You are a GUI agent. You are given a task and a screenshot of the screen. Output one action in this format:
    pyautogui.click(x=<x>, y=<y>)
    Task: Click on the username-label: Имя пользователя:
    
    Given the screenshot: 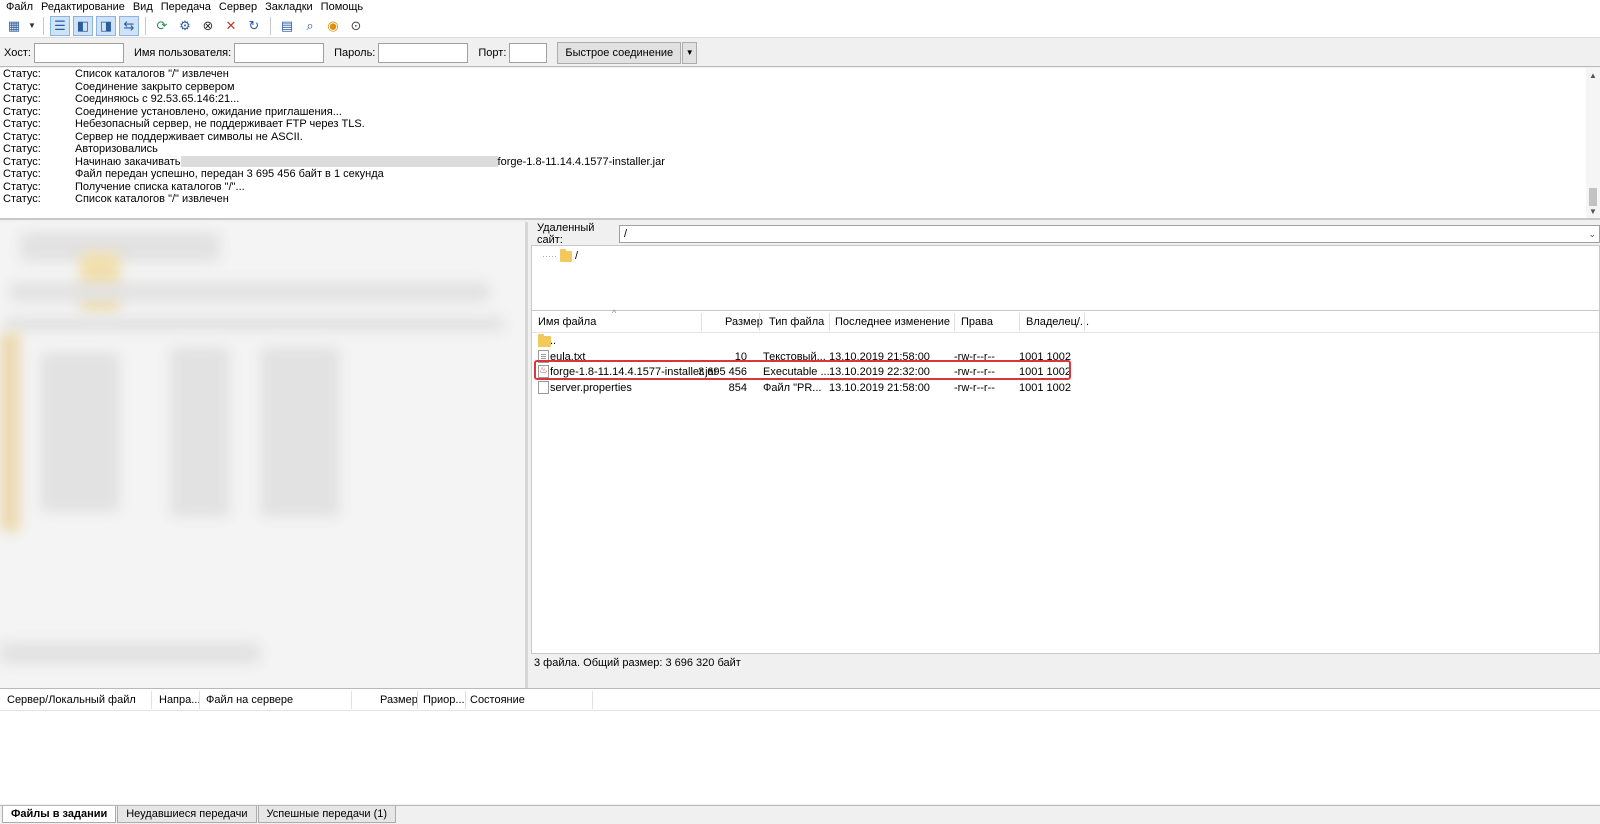 What is the action you would take?
    pyautogui.click(x=182, y=52)
    